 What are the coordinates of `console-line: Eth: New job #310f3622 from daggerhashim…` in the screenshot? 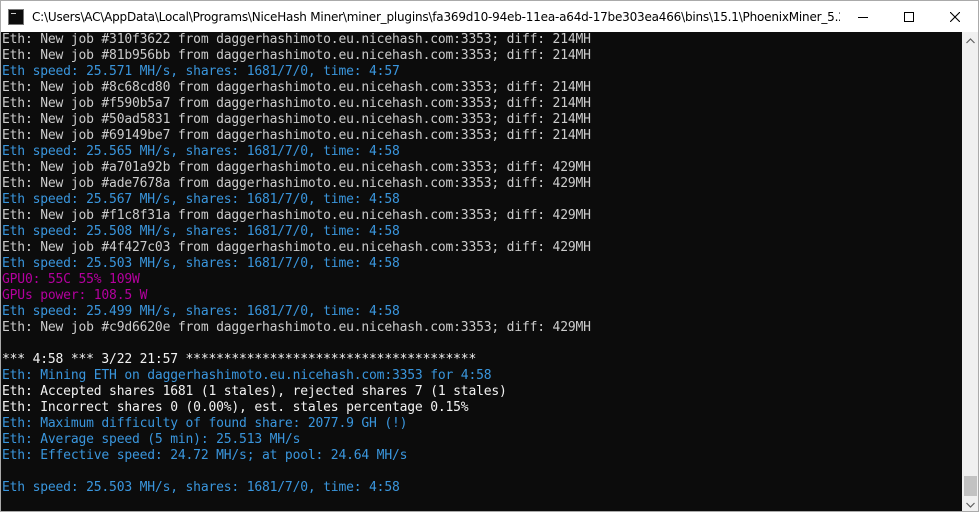 It's located at (296, 39).